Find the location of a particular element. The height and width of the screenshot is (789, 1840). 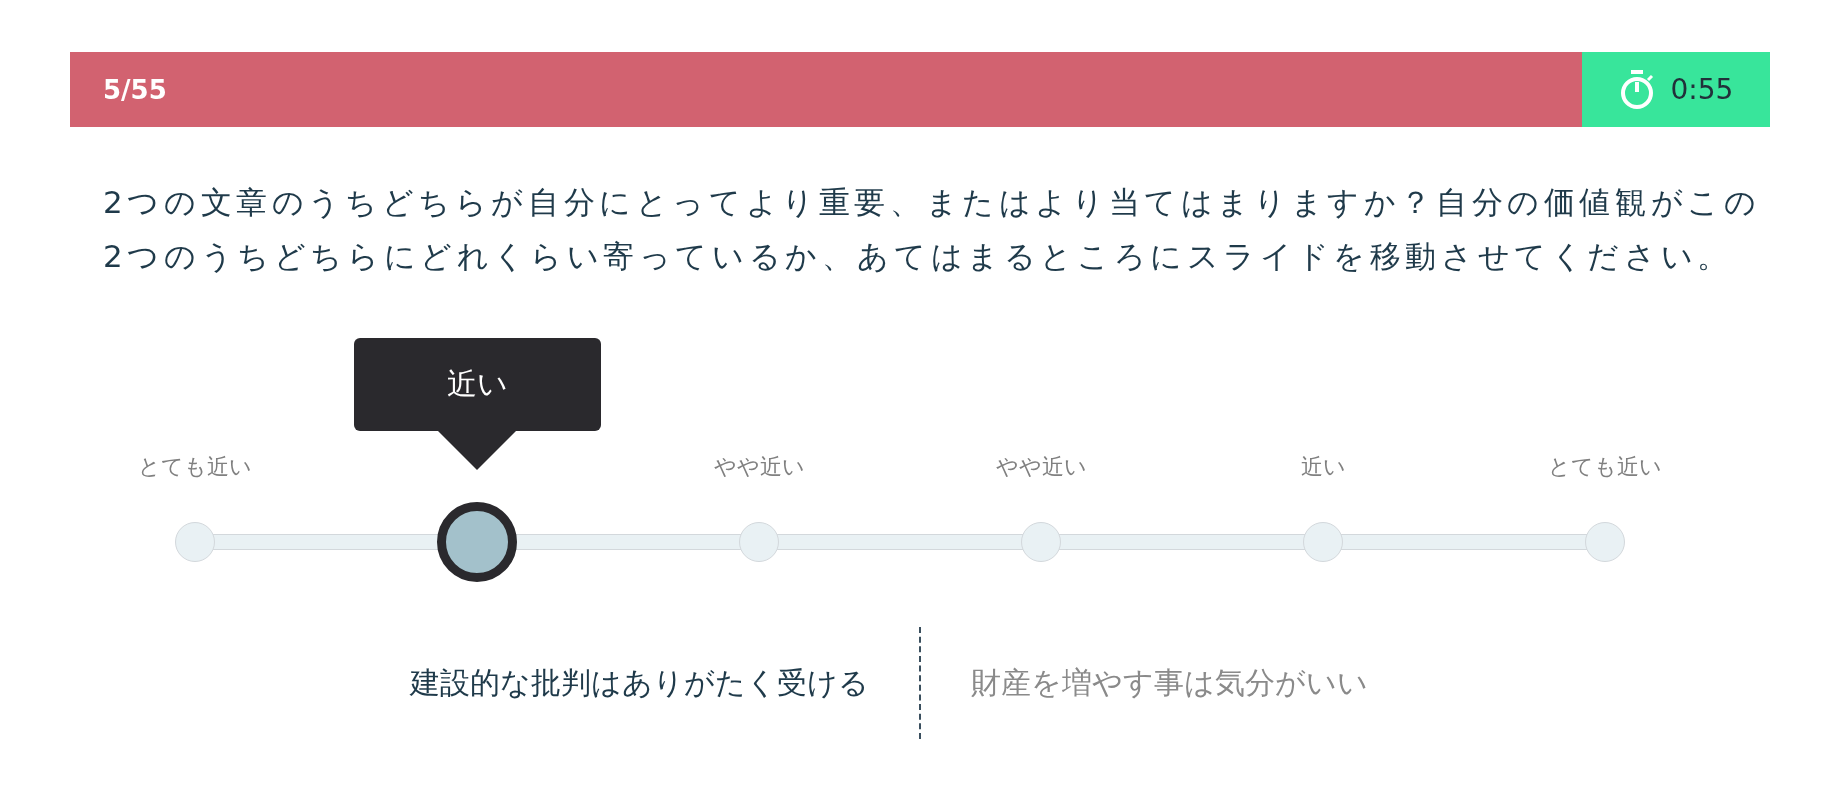

statement-text: 建設的な批判はありがたく受ける is located at coordinates (639, 682).